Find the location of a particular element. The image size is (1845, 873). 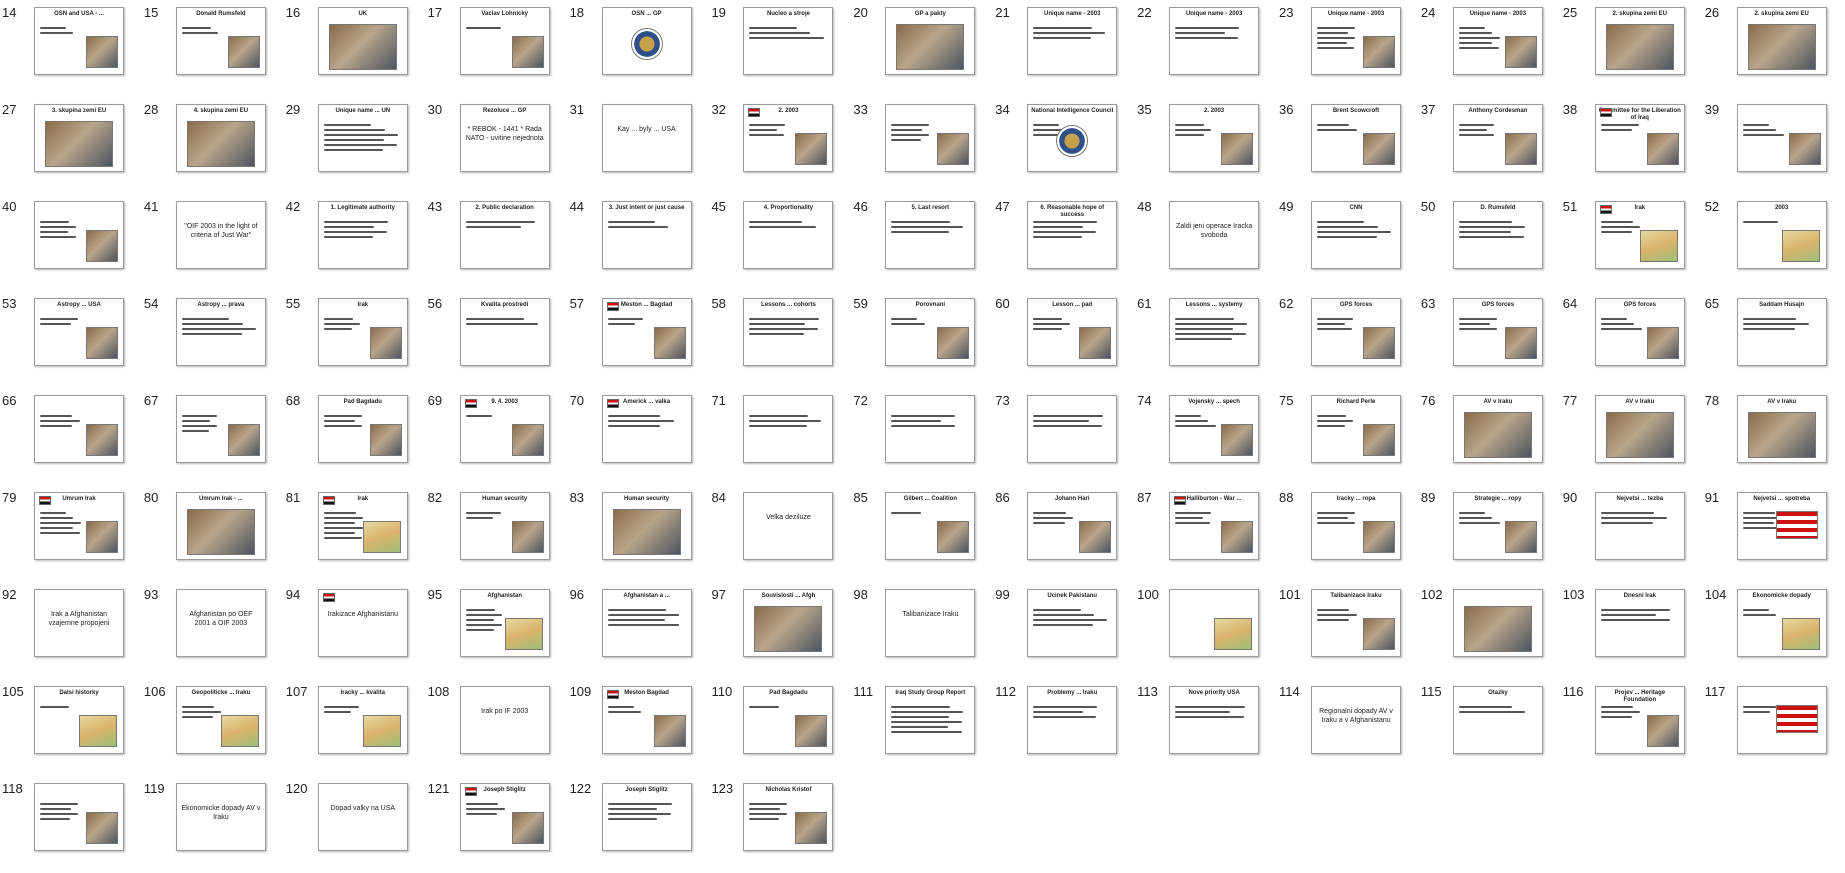

slide-thumbnail: Geopoliticke ... Iraku is located at coordinates (220, 720).